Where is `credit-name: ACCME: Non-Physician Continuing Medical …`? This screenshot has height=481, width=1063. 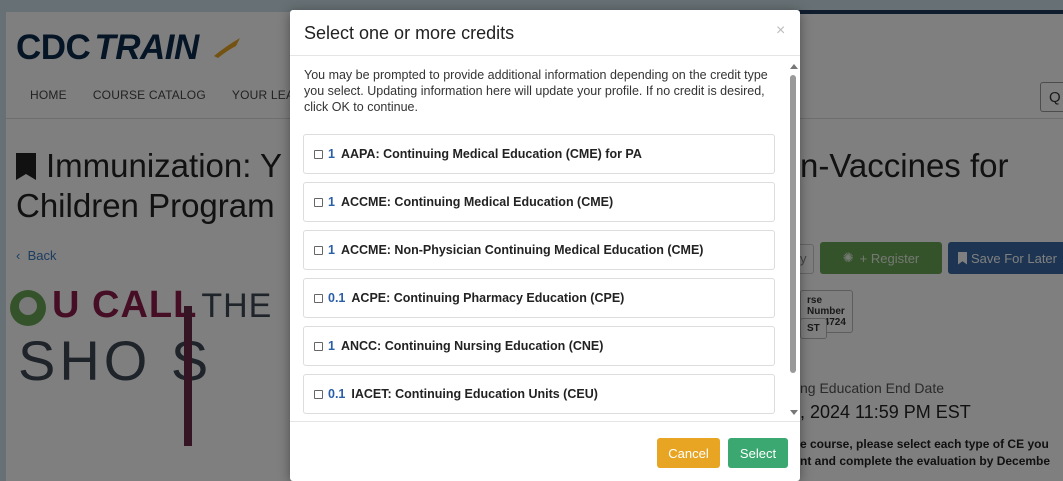
credit-name: ACCME: Non-Physician Continuing Medical … is located at coordinates (522, 250).